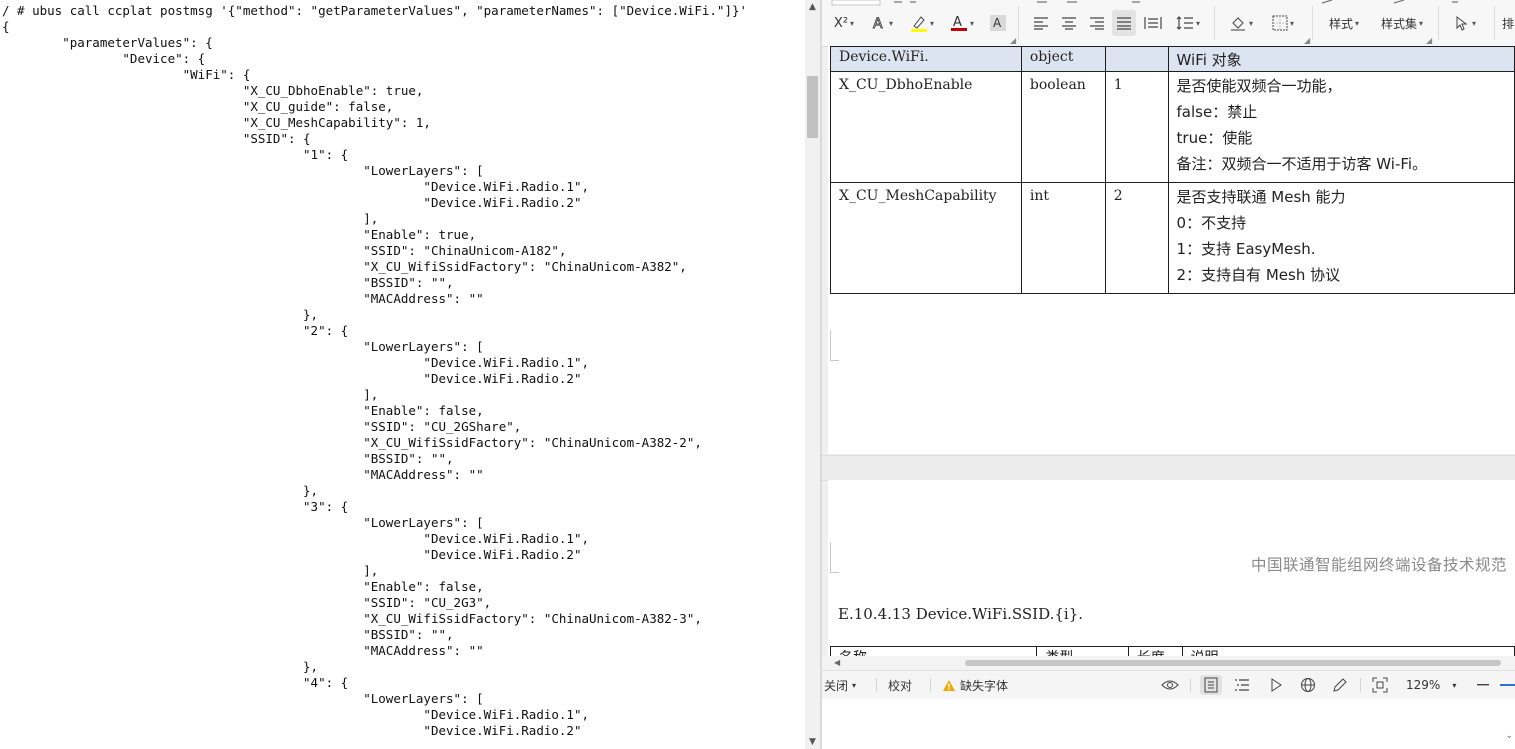 The image size is (1515, 749). I want to click on ssid-table: 名称 类型 长度 说明, so click(1172, 651).